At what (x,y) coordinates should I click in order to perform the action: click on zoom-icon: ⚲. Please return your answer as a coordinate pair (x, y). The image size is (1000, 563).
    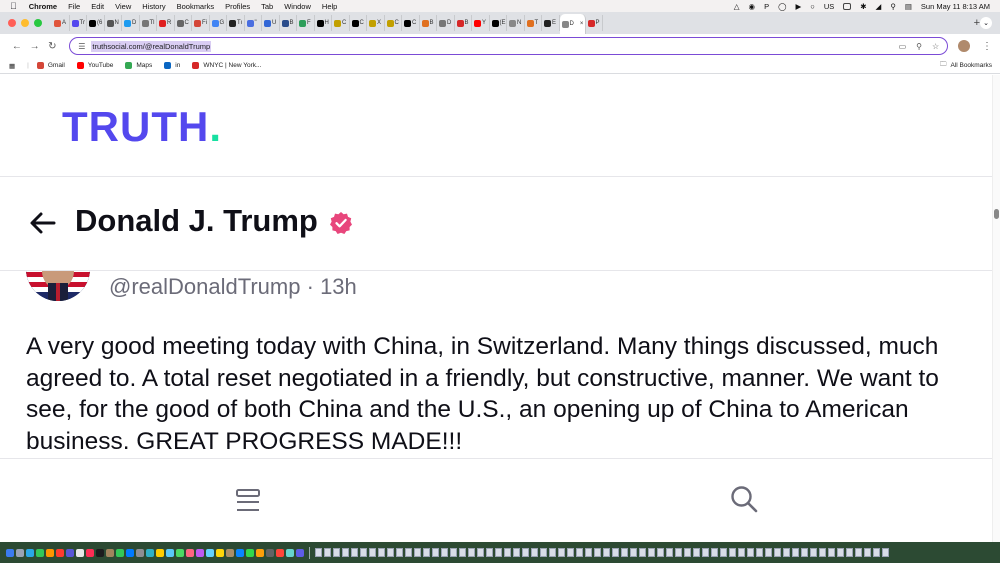
    Looking at the image, I should click on (919, 46).